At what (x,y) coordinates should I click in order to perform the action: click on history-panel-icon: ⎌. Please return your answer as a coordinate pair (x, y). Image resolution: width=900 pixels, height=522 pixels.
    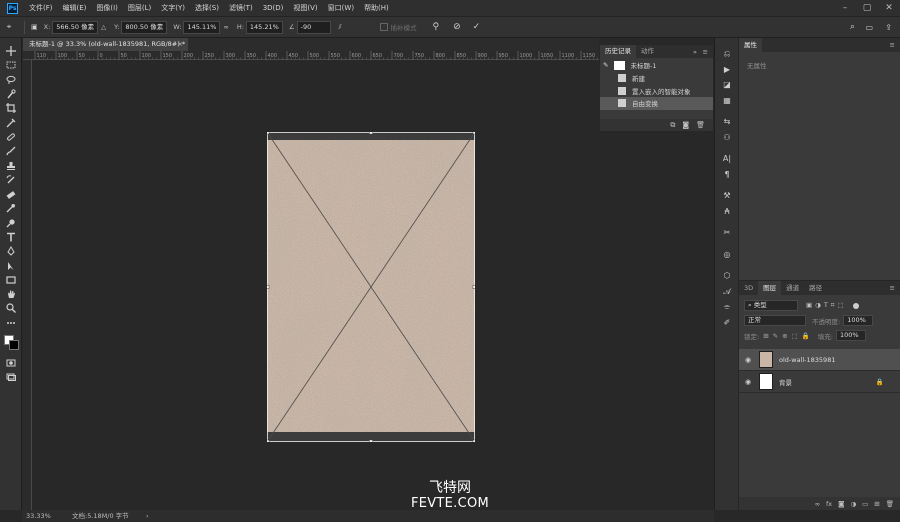
    Looking at the image, I should click on (727, 54).